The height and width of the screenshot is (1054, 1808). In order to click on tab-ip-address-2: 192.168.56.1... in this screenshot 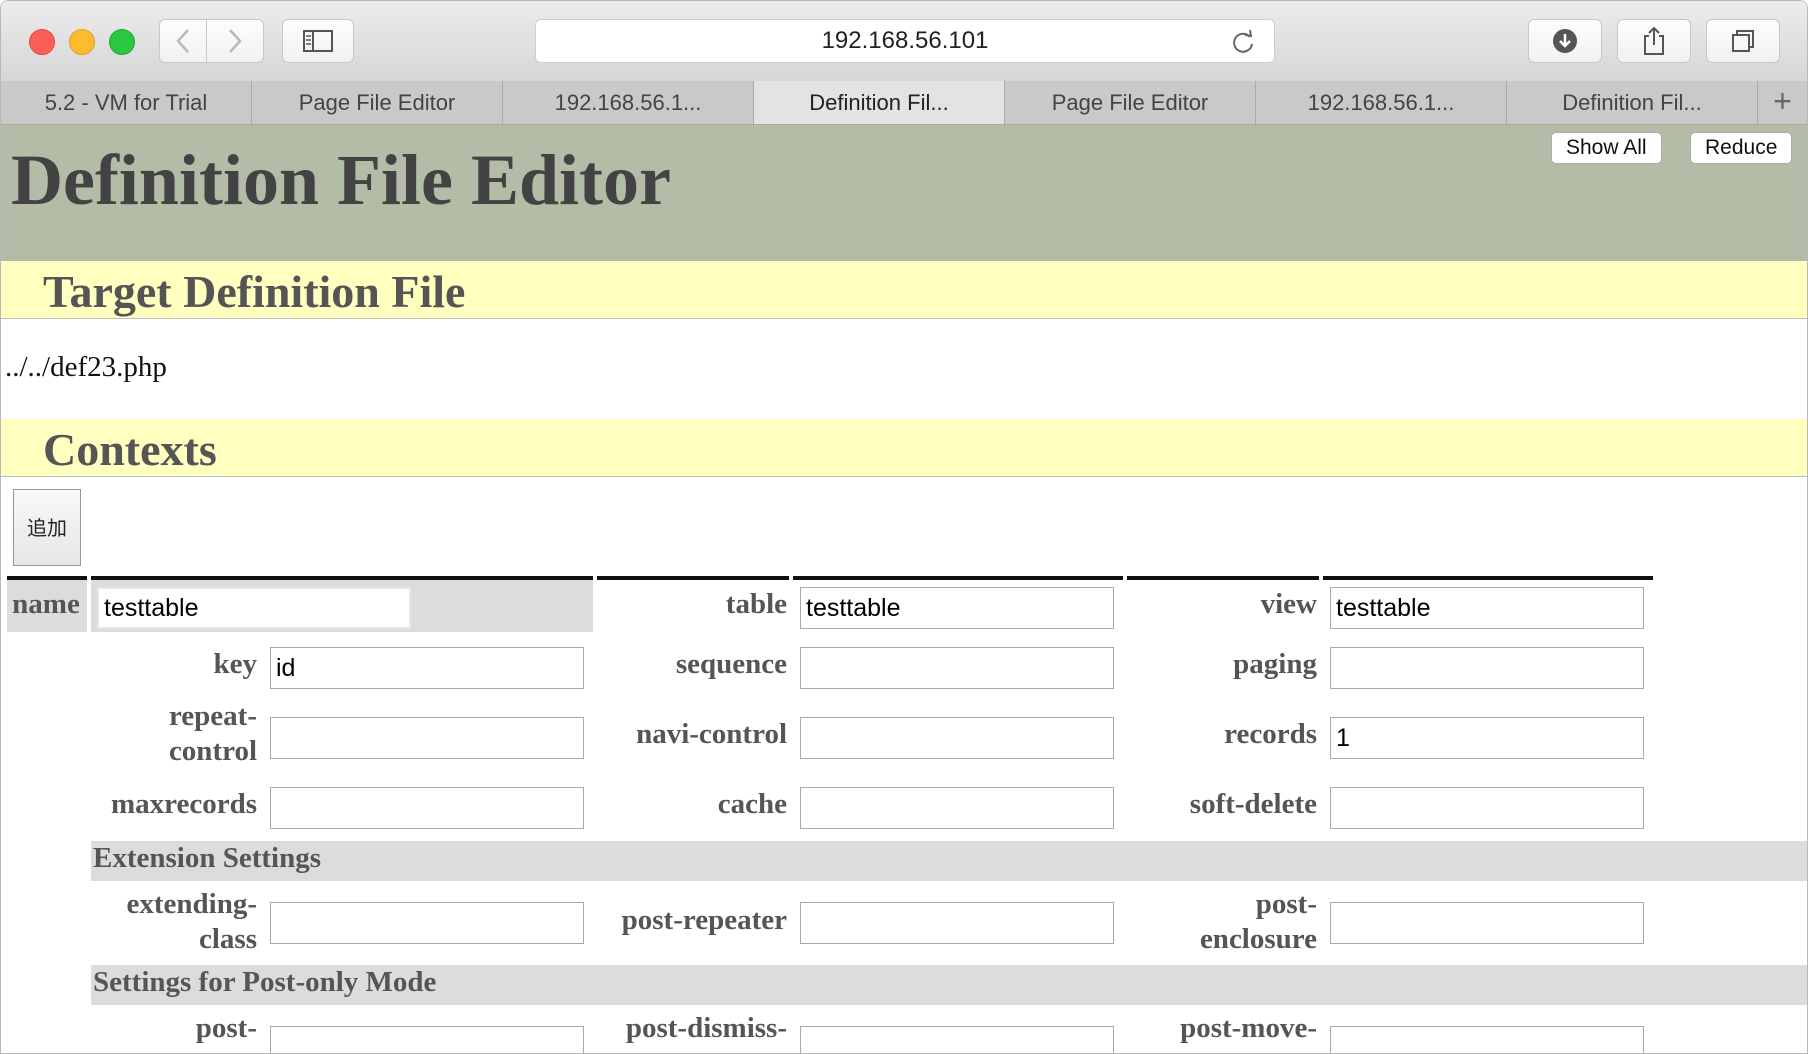, I will do `click(1381, 102)`.